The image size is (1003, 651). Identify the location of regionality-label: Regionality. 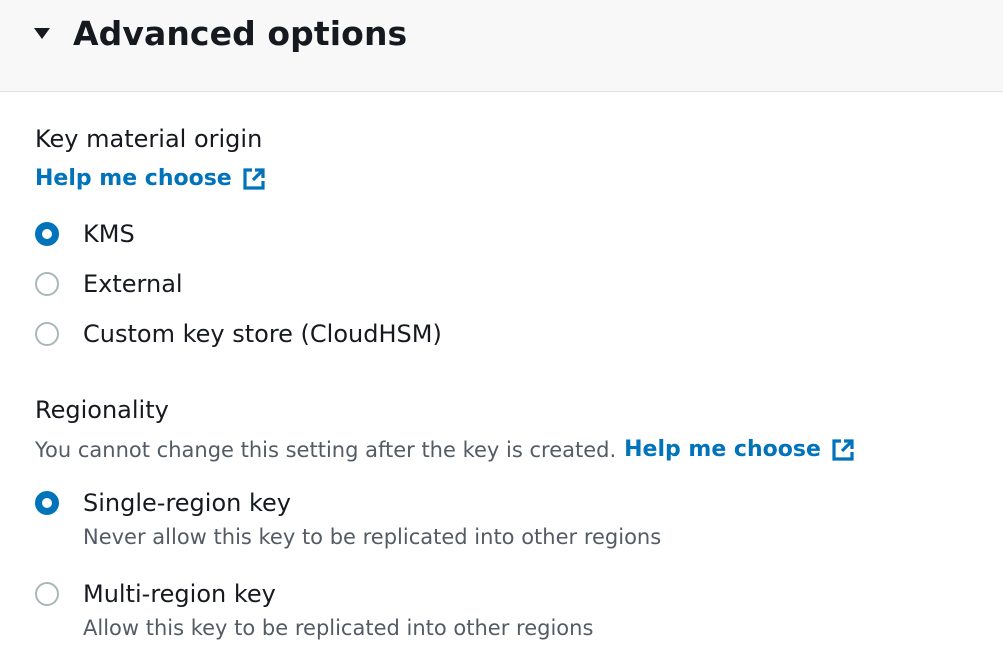
(102, 410).